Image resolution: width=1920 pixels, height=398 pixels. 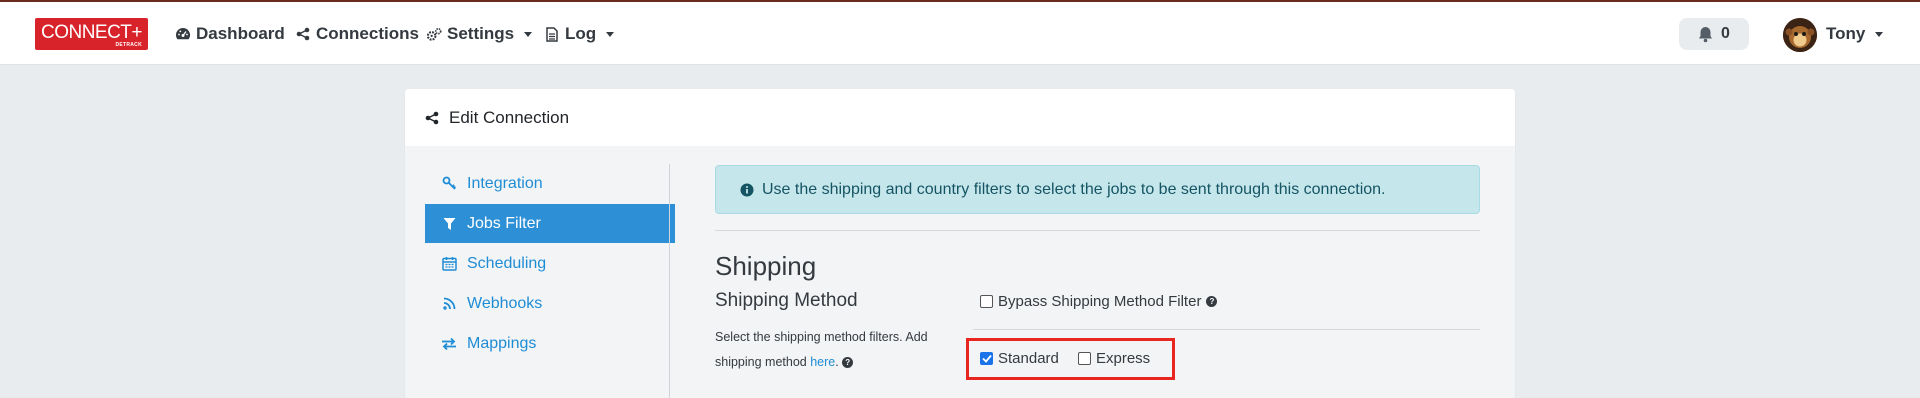 I want to click on logo-text: CONNECT+, so click(x=91, y=32).